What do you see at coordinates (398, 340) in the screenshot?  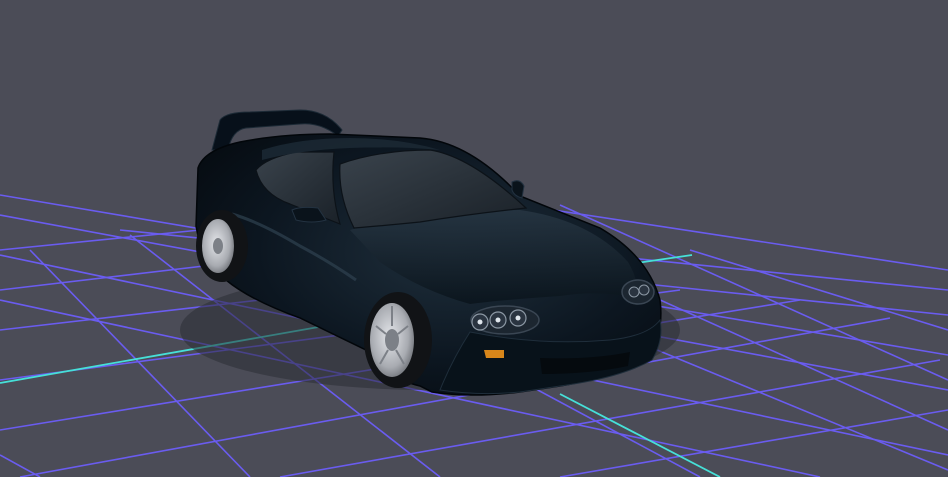 I see `front-wheel` at bounding box center [398, 340].